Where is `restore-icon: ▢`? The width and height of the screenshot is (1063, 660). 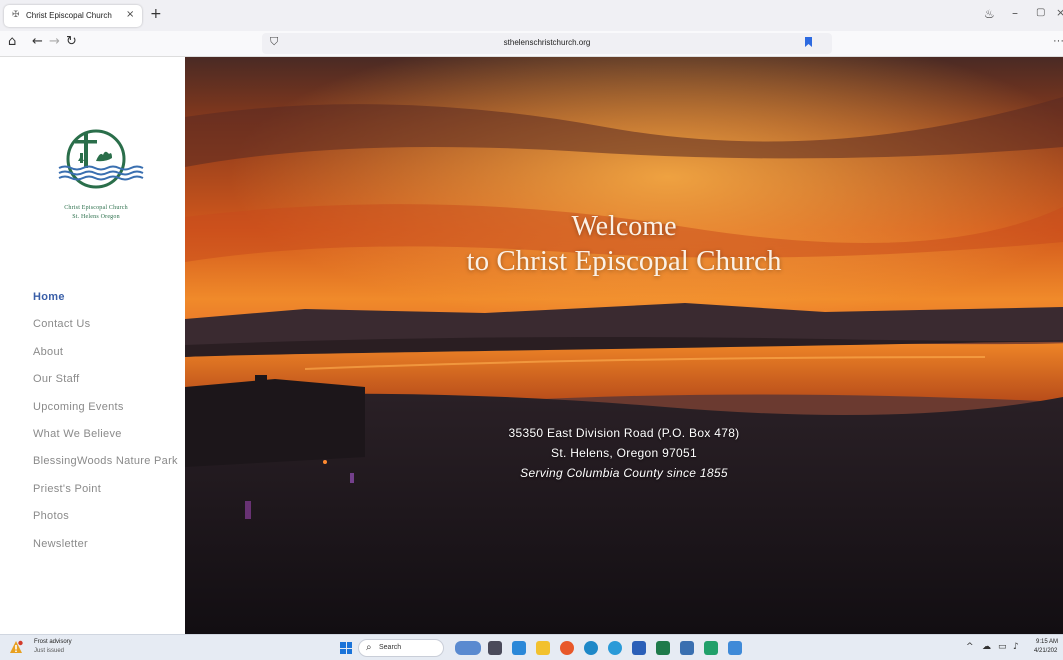 restore-icon: ▢ is located at coordinates (1040, 12).